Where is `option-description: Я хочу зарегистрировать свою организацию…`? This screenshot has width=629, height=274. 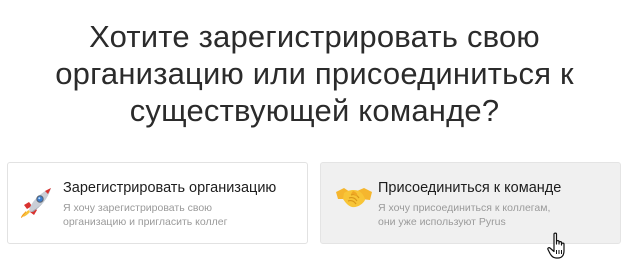 option-description: Я хочу зарегистрировать свою организацию… is located at coordinates (178, 215).